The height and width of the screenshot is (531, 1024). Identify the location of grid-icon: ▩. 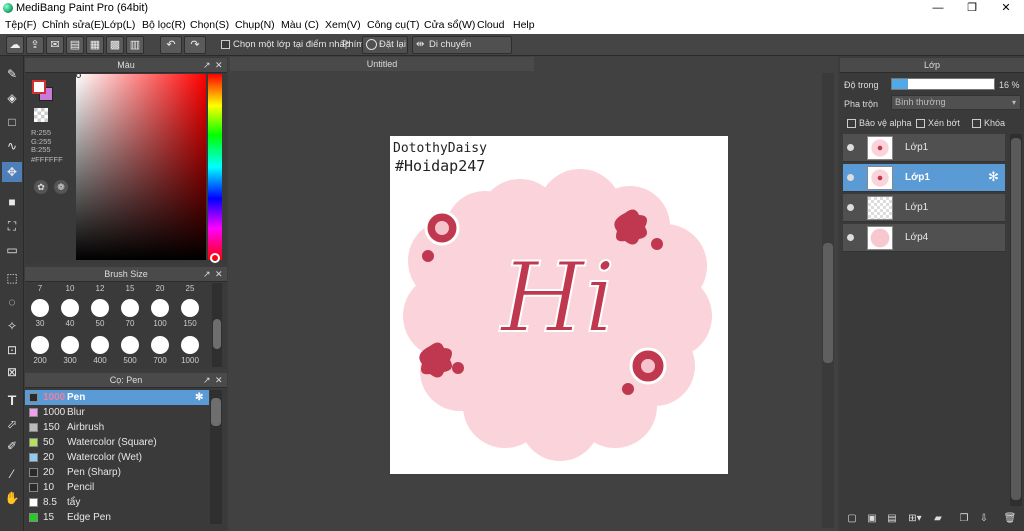
(115, 45).